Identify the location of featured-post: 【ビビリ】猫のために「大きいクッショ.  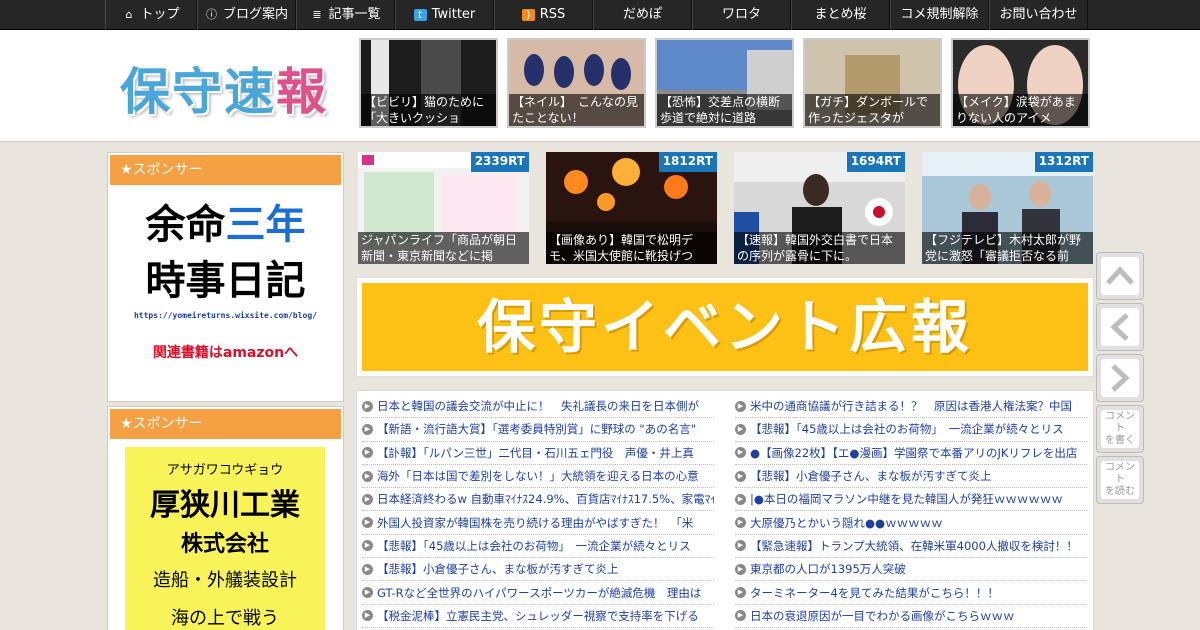
(428, 83).